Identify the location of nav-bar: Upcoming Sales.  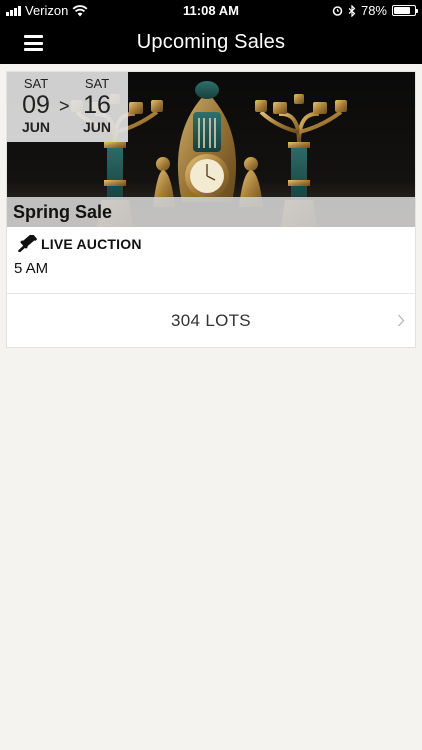
(211, 43).